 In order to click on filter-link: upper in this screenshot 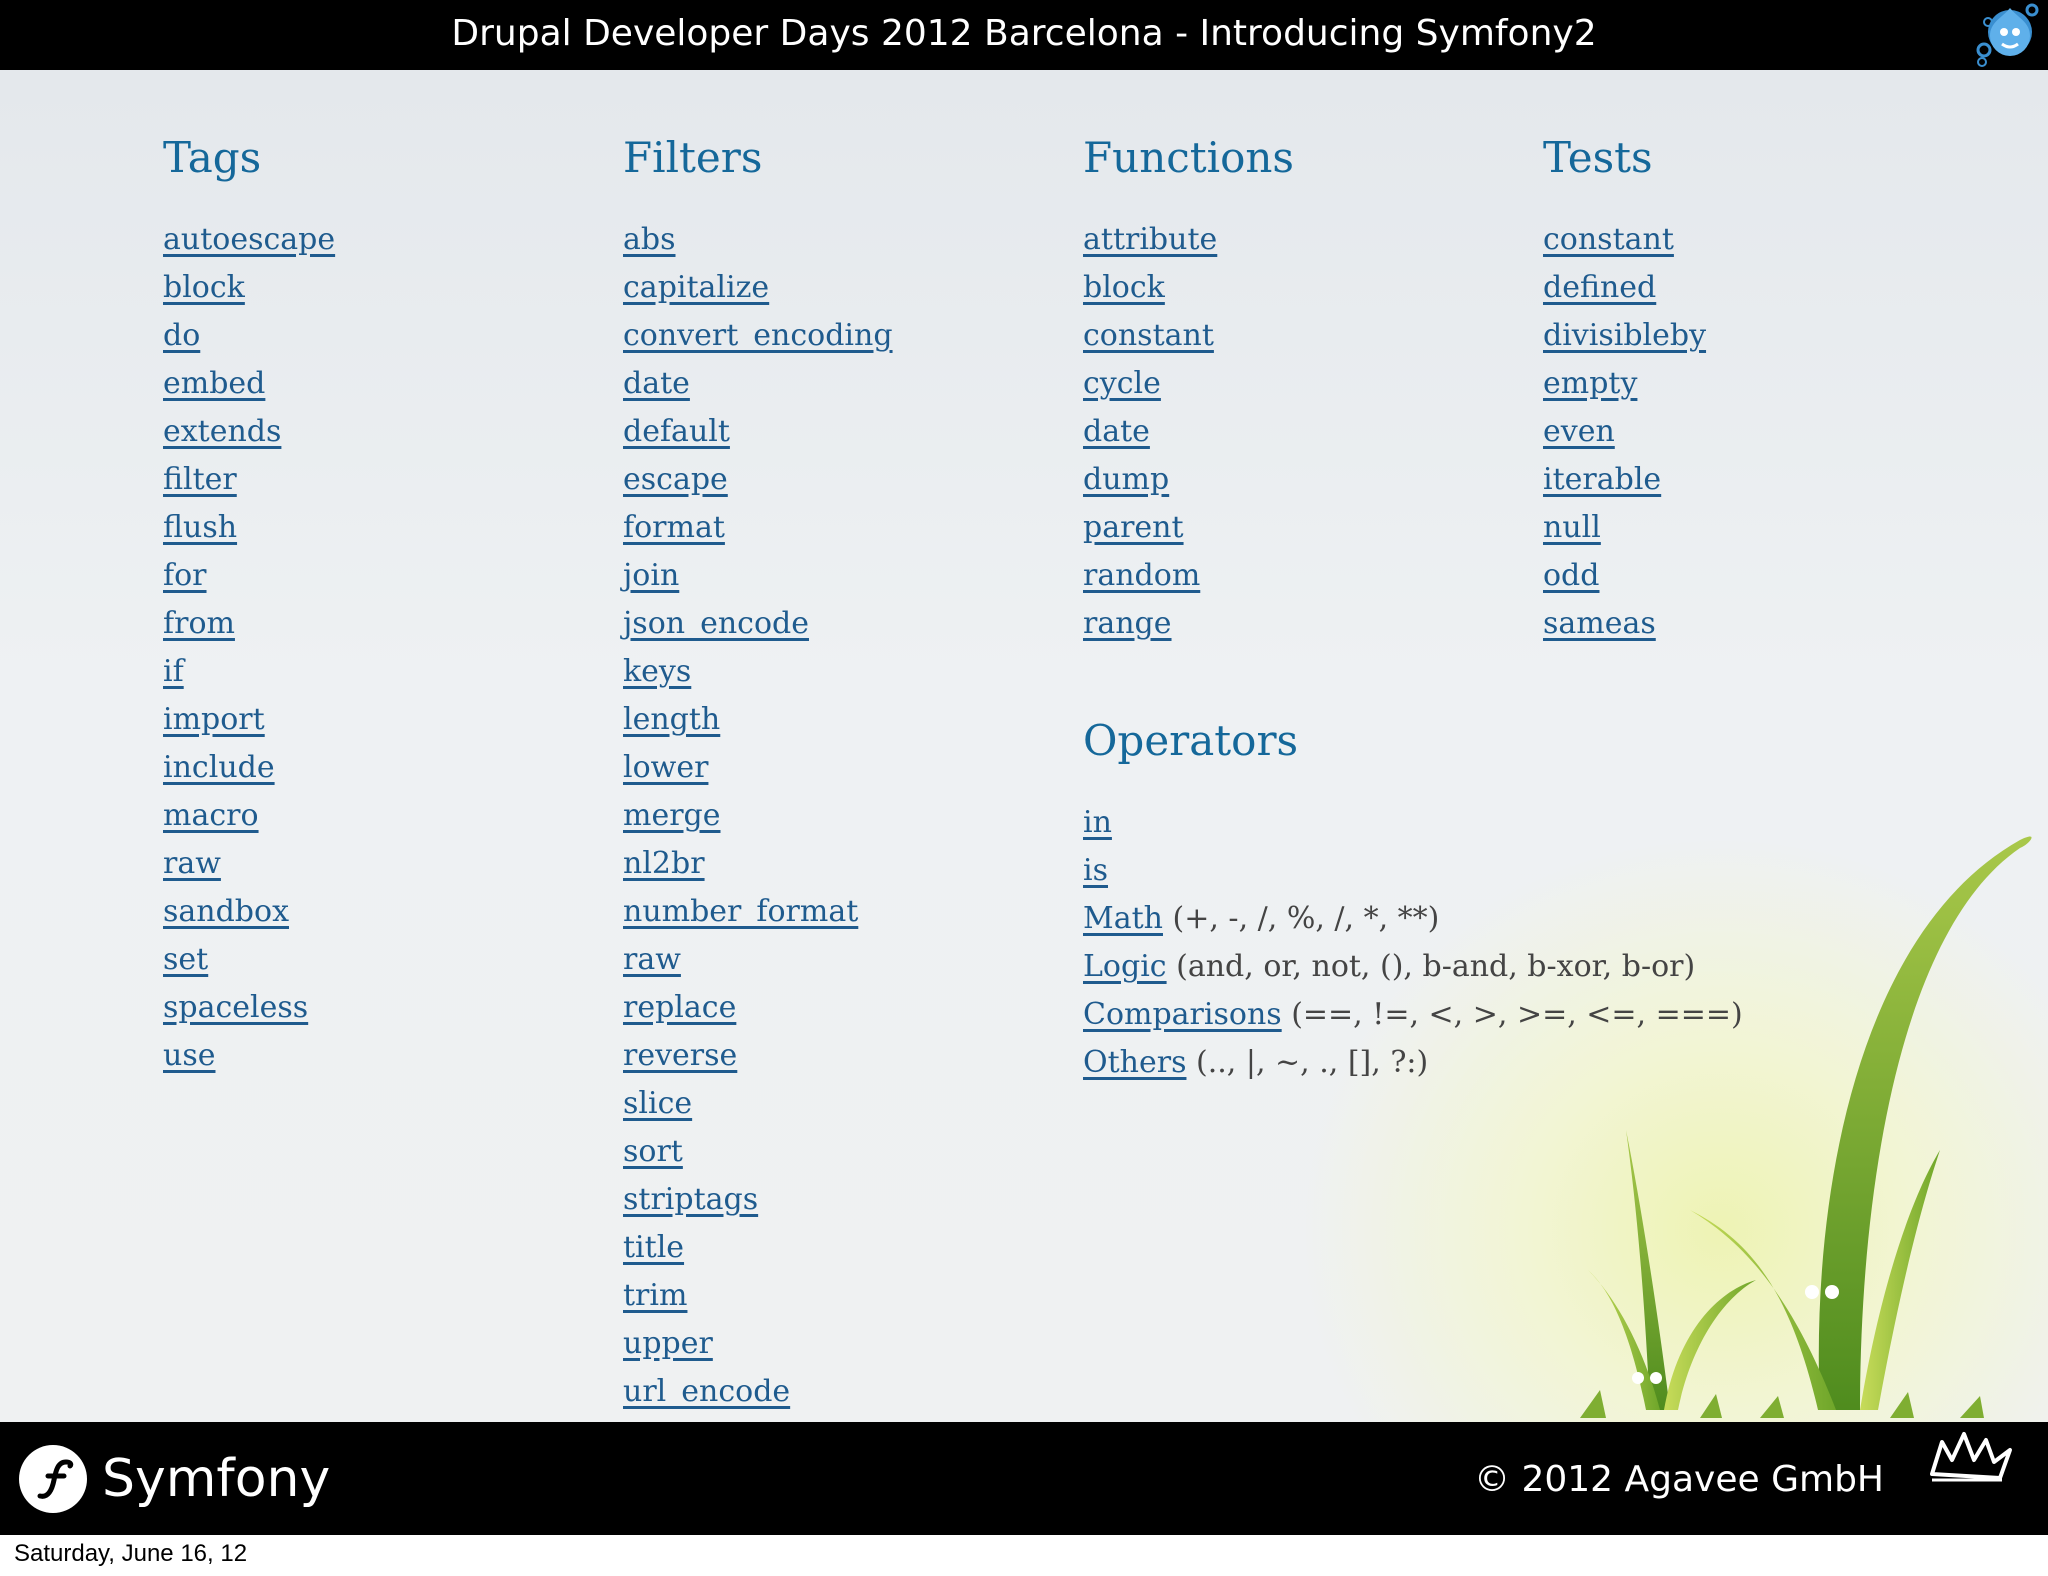, I will do `click(668, 1343)`.